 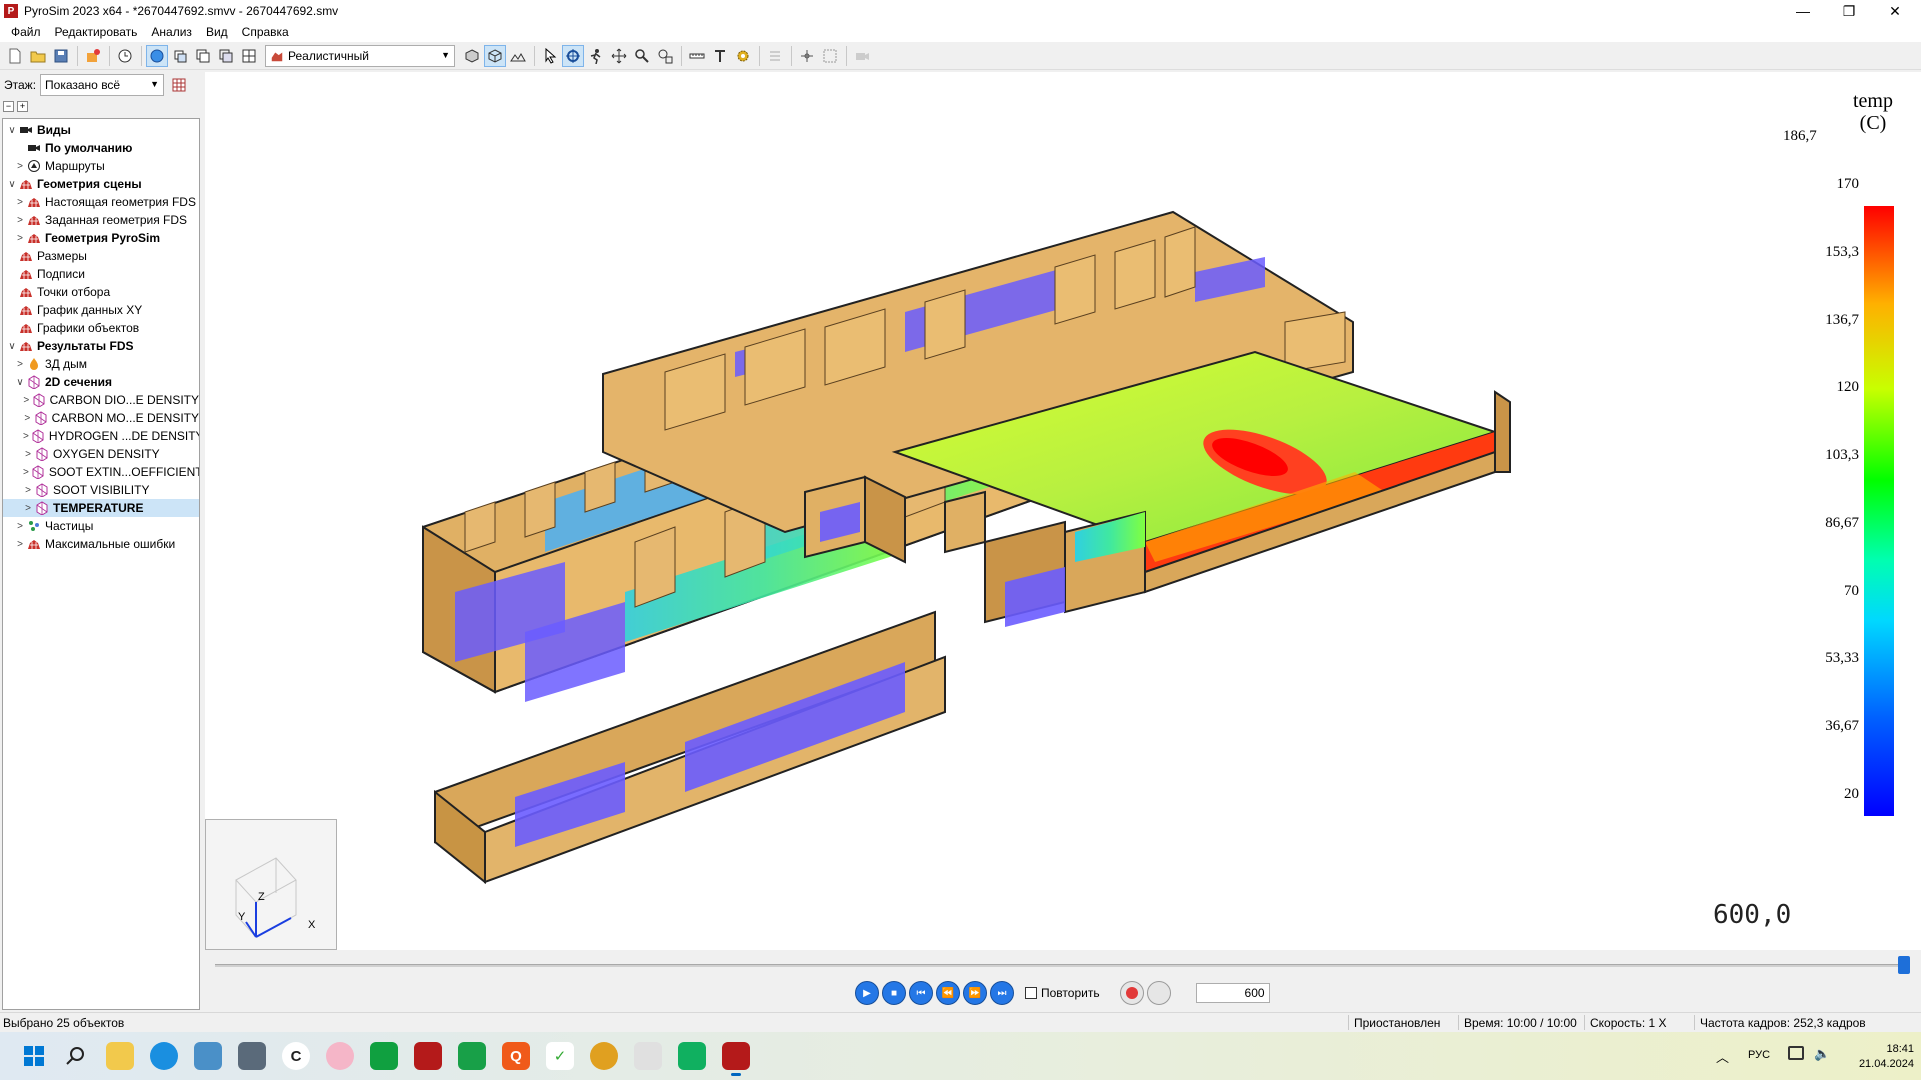 What do you see at coordinates (8, 106) in the screenshot?
I see `collapse-all-button: −` at bounding box center [8, 106].